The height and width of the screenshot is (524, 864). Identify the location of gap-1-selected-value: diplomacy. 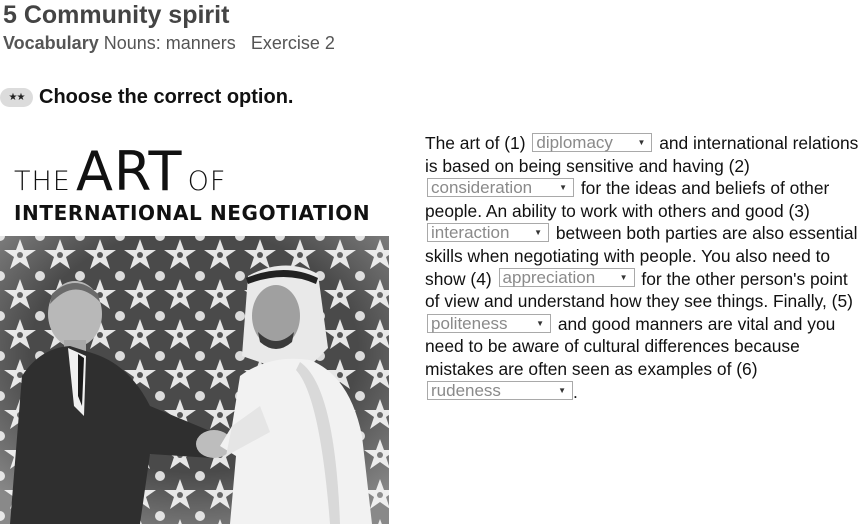
(574, 142).